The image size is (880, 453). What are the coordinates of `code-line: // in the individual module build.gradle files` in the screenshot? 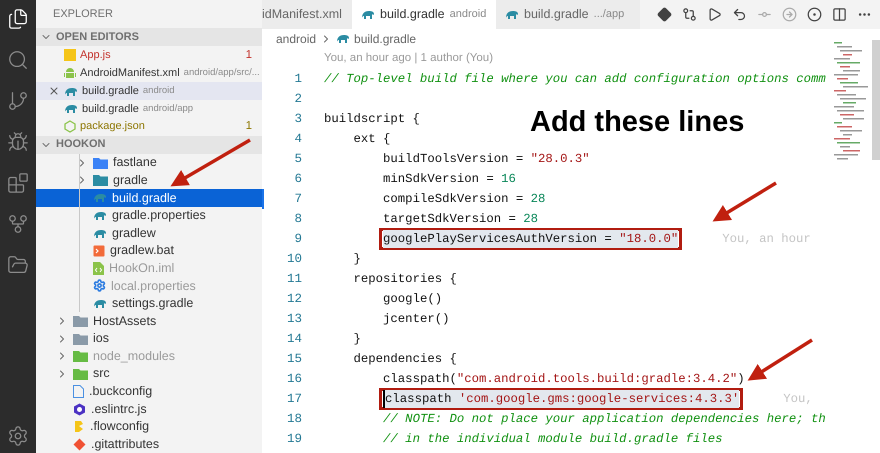 It's located at (552, 439).